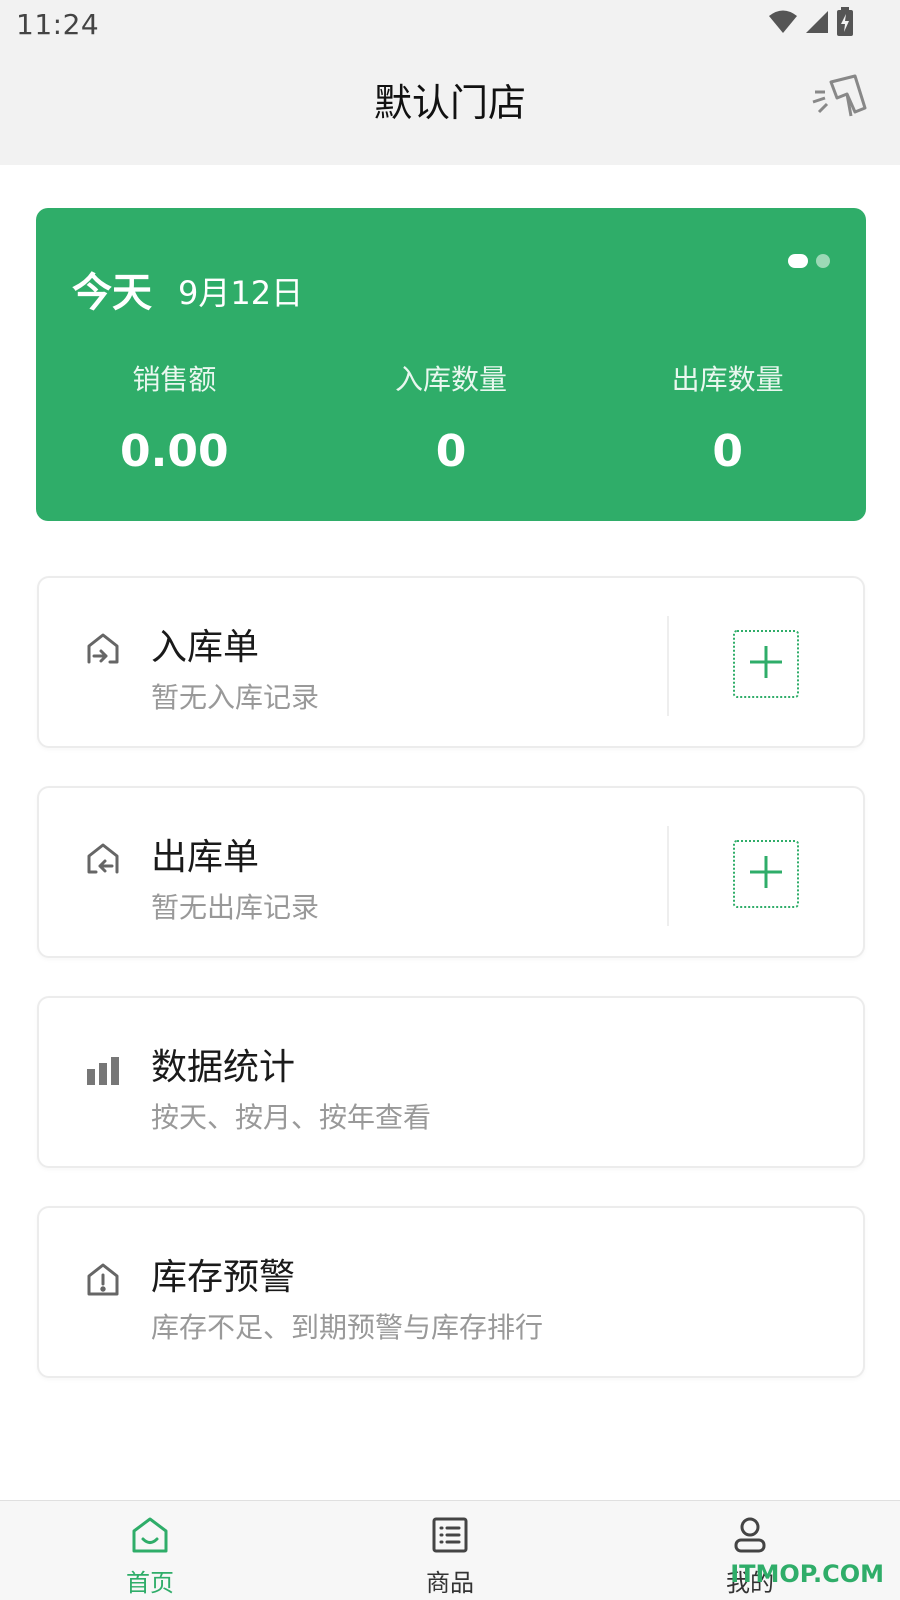 The image size is (900, 1600). What do you see at coordinates (235, 907) in the screenshot?
I see `card-subtitle: 暂无出库记录` at bounding box center [235, 907].